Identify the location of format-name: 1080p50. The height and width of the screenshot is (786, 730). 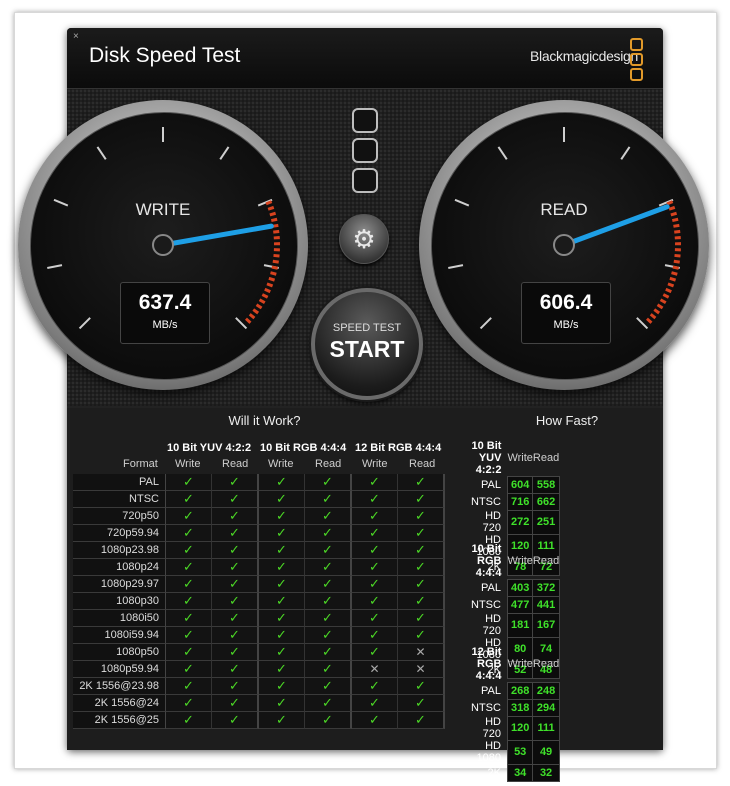
(119, 652).